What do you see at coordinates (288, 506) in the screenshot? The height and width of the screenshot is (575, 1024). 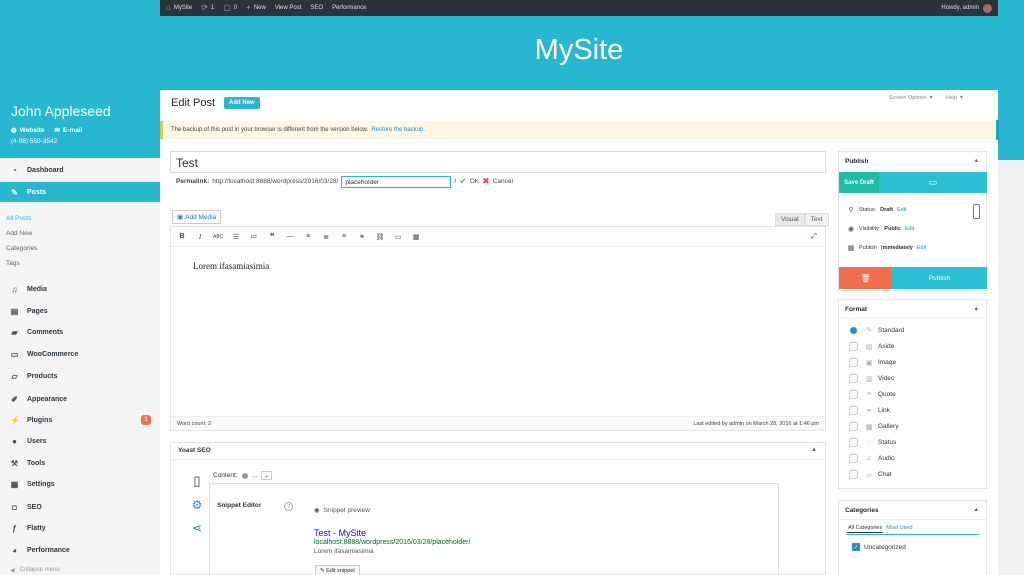 I see `help-icon: ?` at bounding box center [288, 506].